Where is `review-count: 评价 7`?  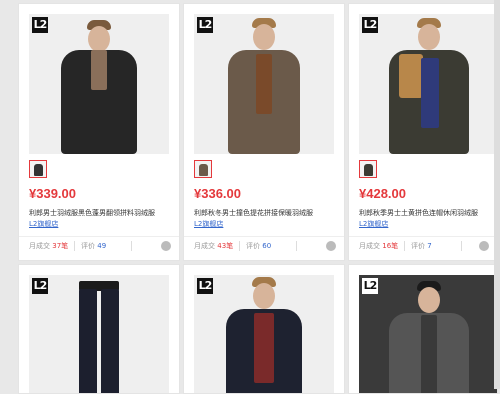 review-count: 评价 7 is located at coordinates (421, 246).